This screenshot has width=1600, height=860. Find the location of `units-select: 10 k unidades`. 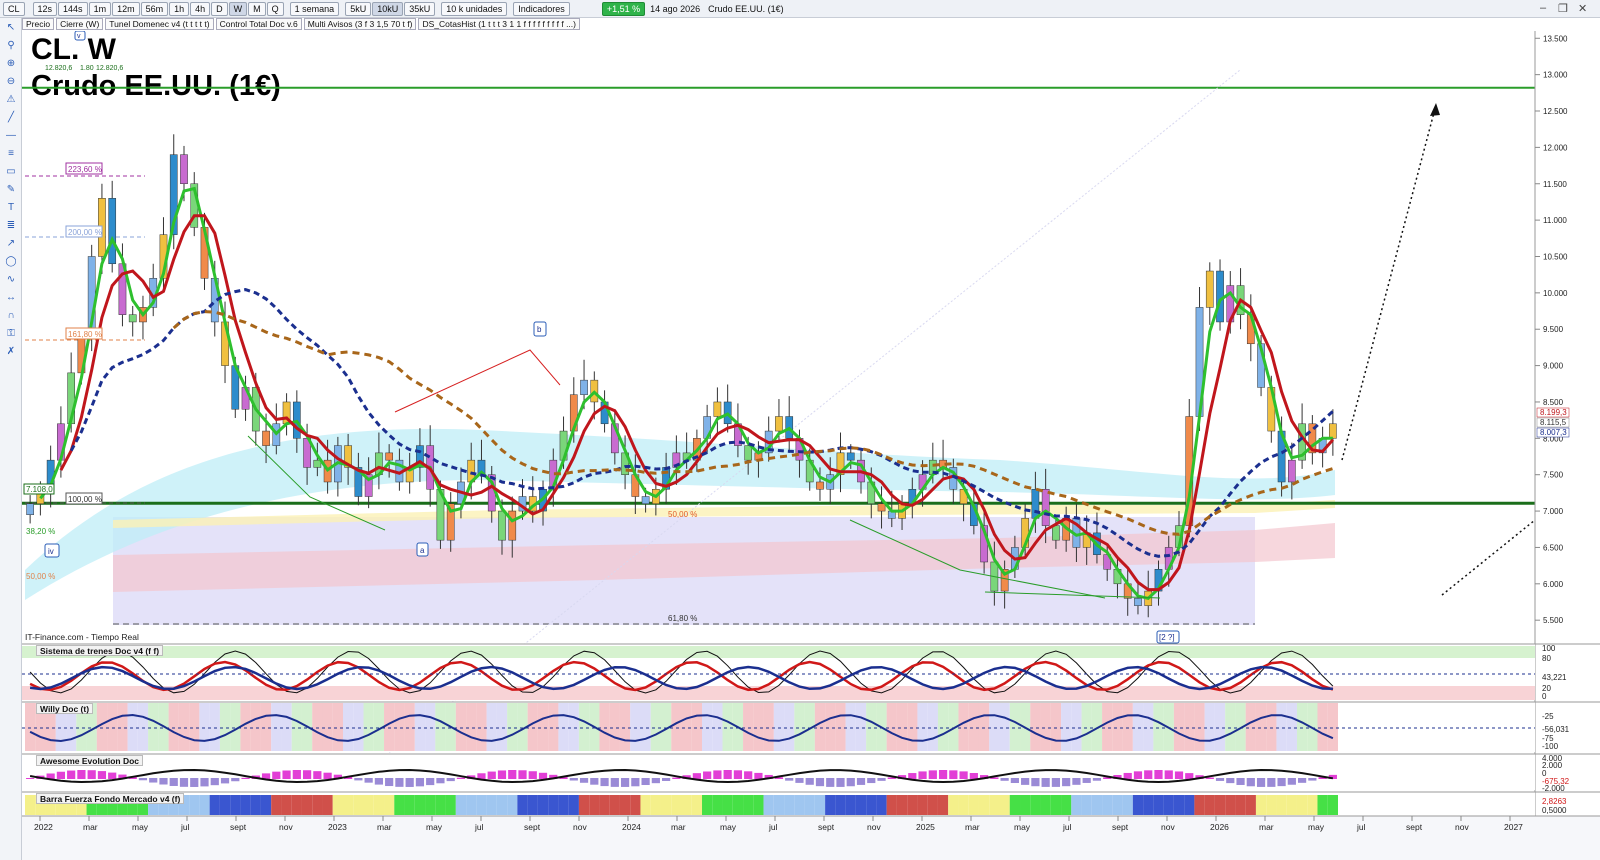

units-select: 10 k unidades is located at coordinates (474, 8).